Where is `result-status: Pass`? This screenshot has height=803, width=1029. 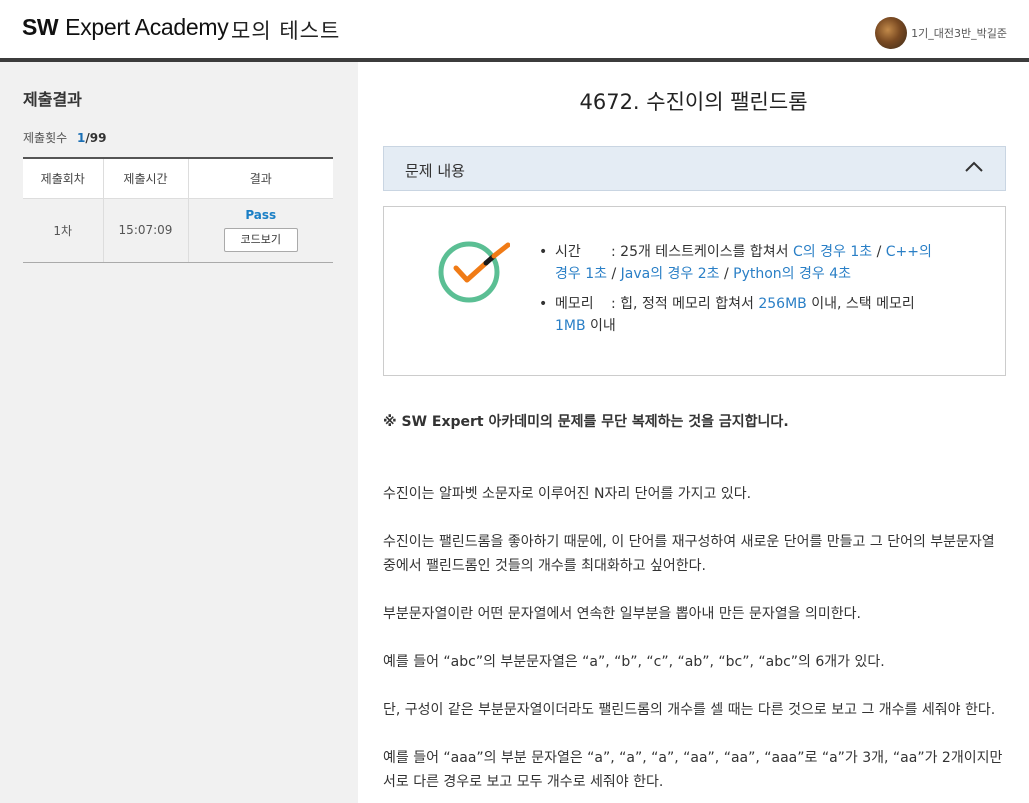
result-status: Pass is located at coordinates (261, 215).